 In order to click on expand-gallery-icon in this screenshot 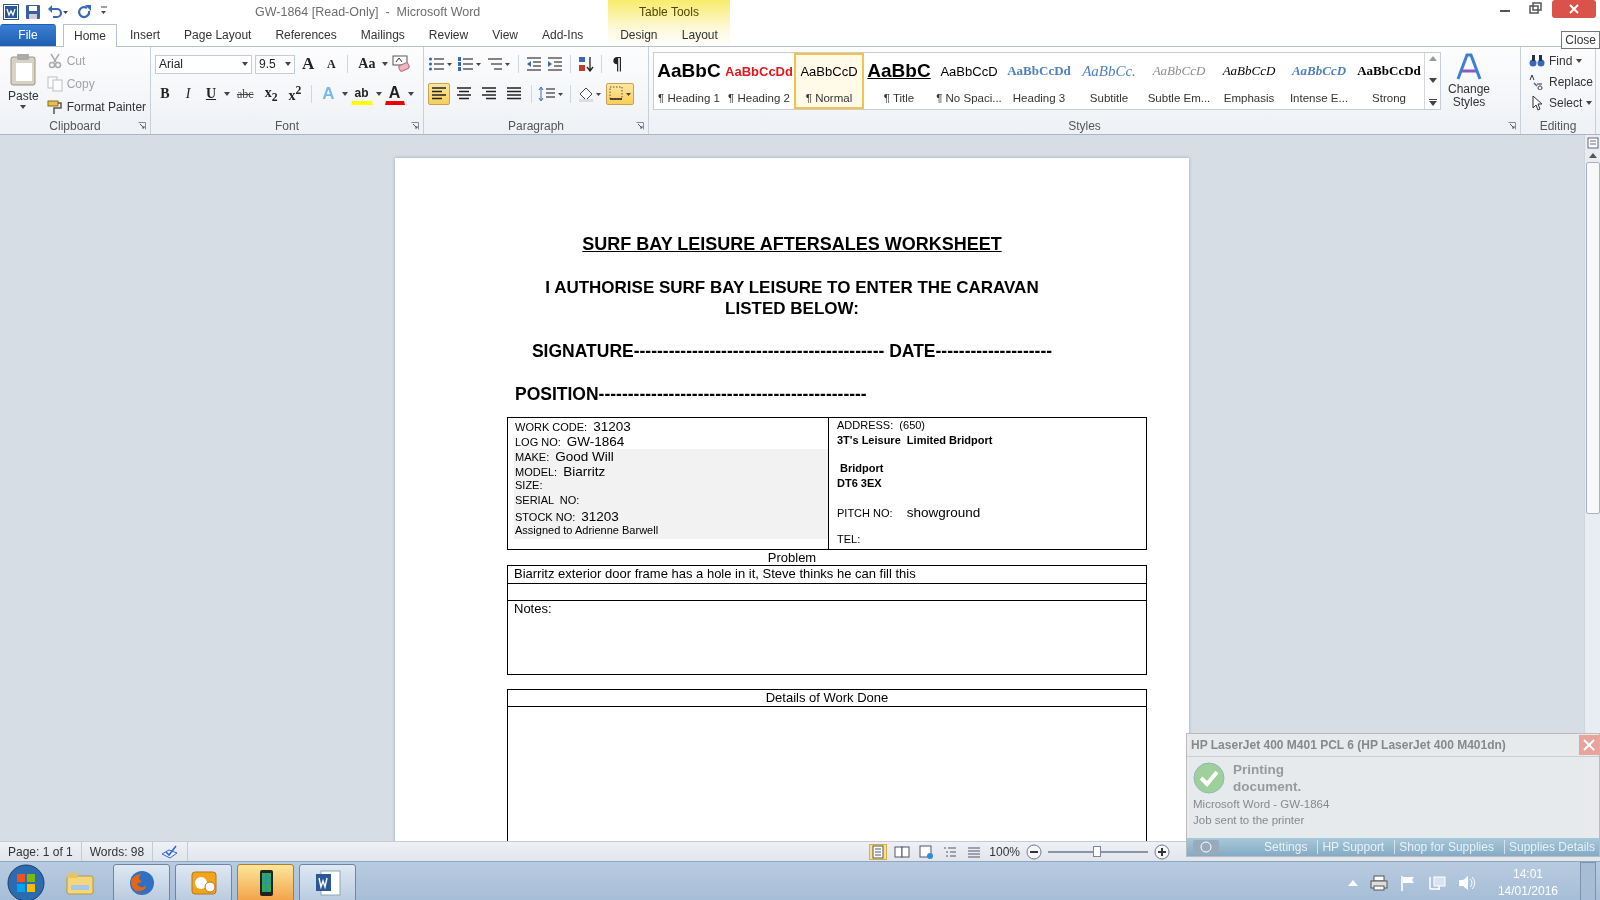, I will do `click(1432, 102)`.